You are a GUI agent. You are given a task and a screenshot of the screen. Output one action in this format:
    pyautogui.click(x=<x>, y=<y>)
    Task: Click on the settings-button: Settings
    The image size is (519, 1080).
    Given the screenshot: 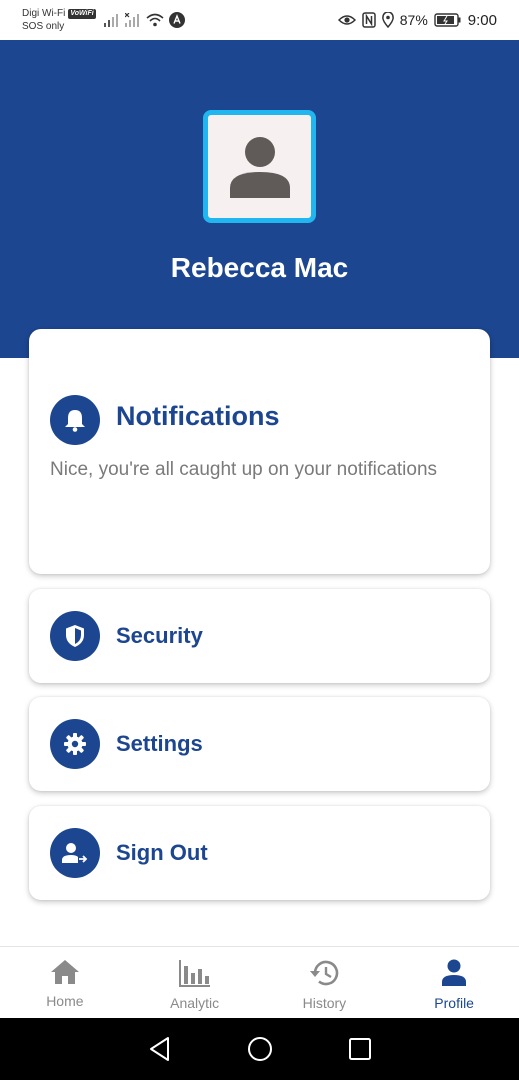 What is the action you would take?
    pyautogui.click(x=259, y=744)
    